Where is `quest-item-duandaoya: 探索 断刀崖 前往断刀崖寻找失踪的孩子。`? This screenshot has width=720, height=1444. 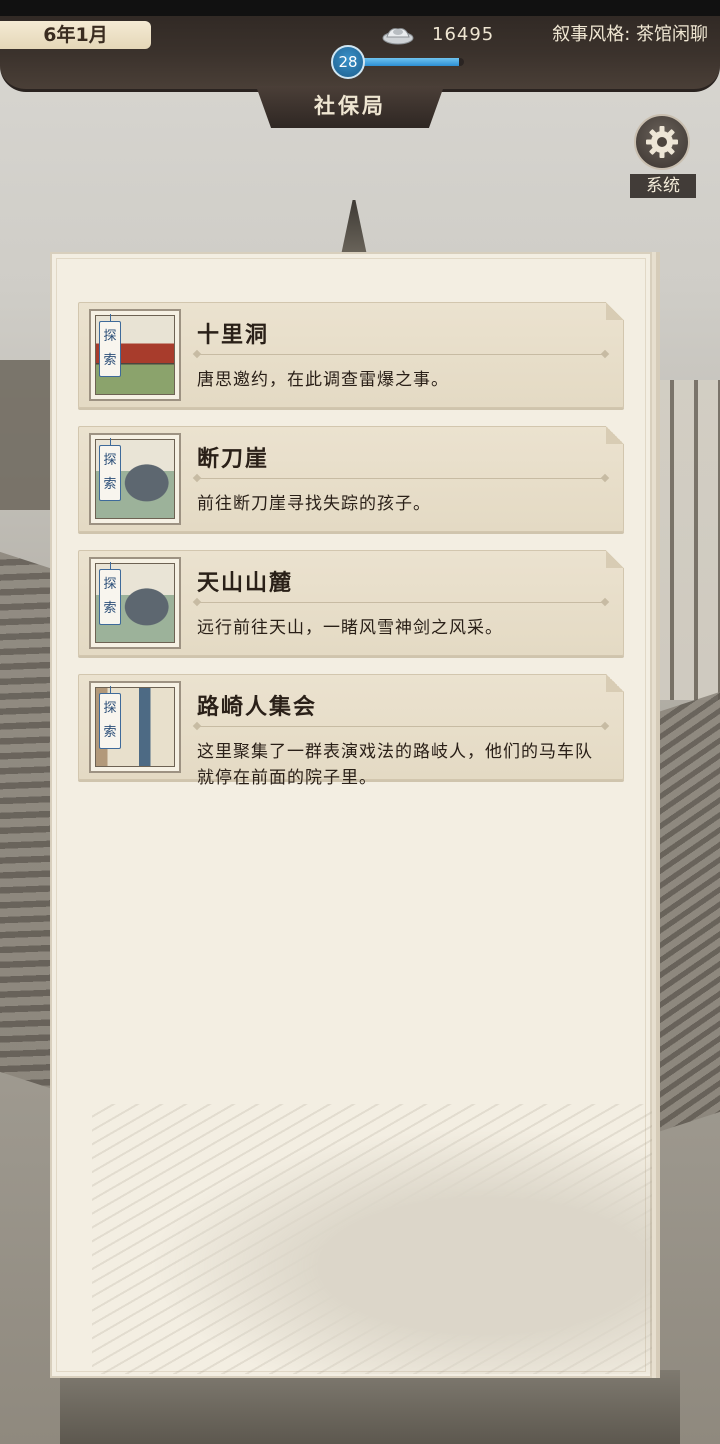 quest-item-duandaoya: 探索 断刀崖 前往断刀崖寻找失踪的孩子。 is located at coordinates (351, 479).